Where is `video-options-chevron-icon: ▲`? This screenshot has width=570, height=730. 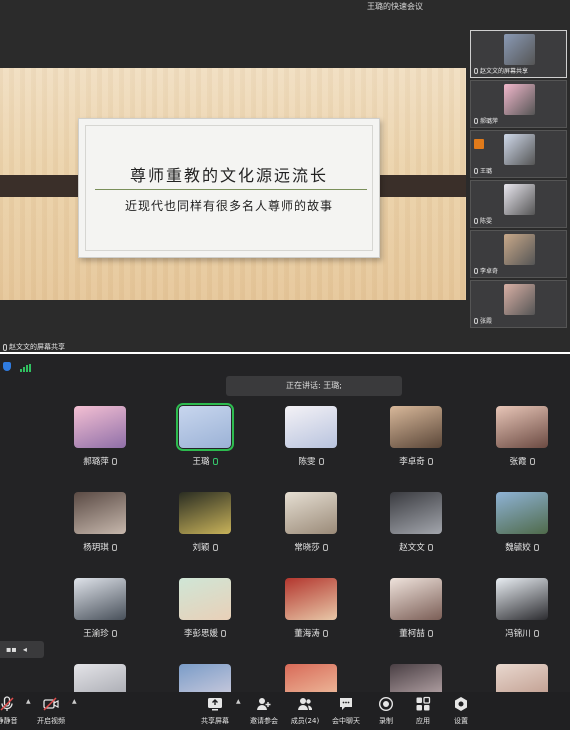
video-options-chevron-icon: ▲ is located at coordinates (74, 701).